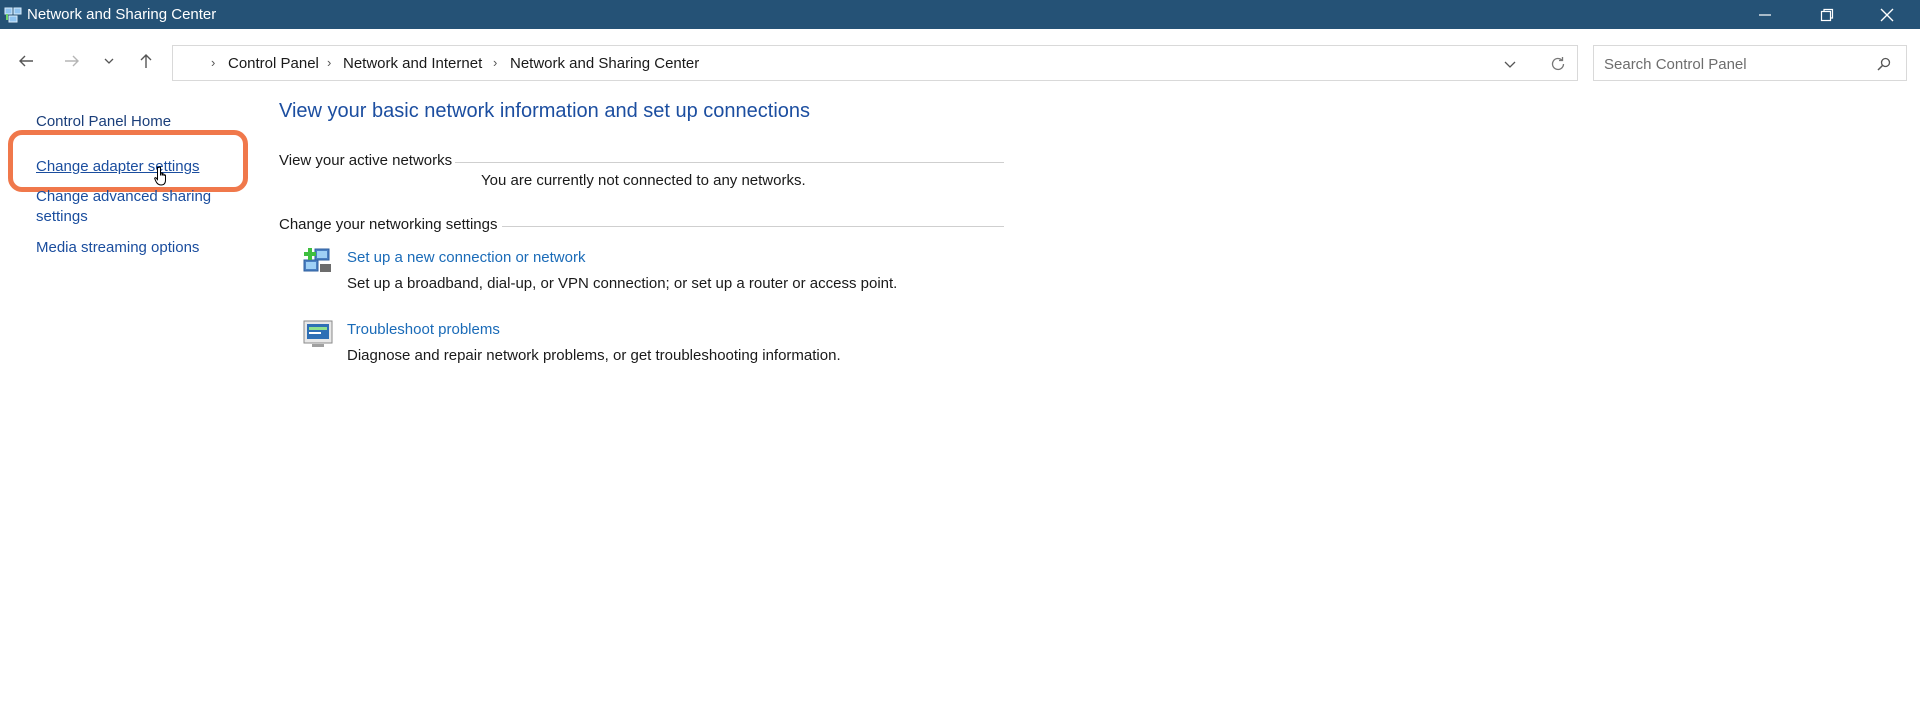 The height and width of the screenshot is (717, 1920). I want to click on breadcrumb-network-and-internet: Network and Internet, so click(412, 63).